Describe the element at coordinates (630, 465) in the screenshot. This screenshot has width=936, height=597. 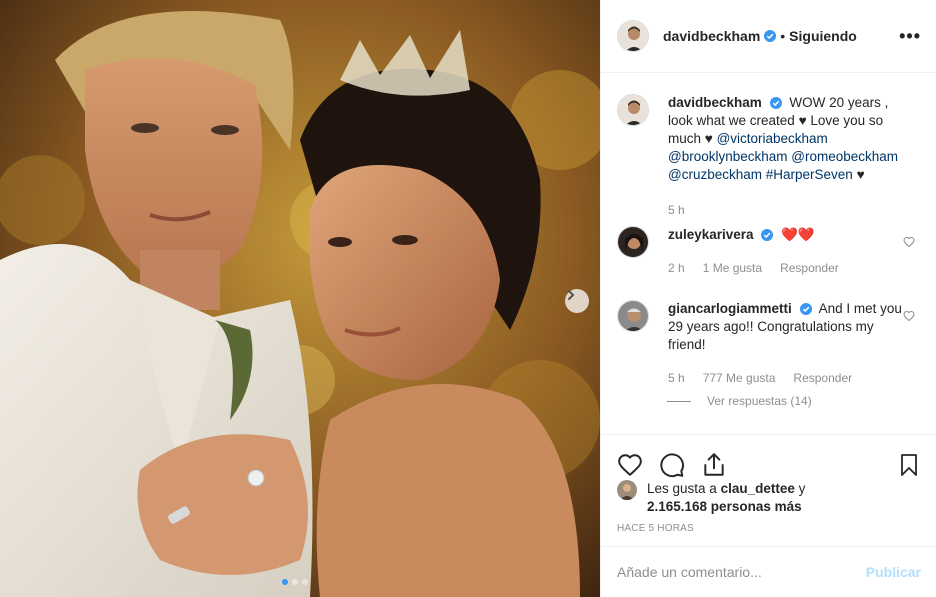
I see `heart-icon` at that location.